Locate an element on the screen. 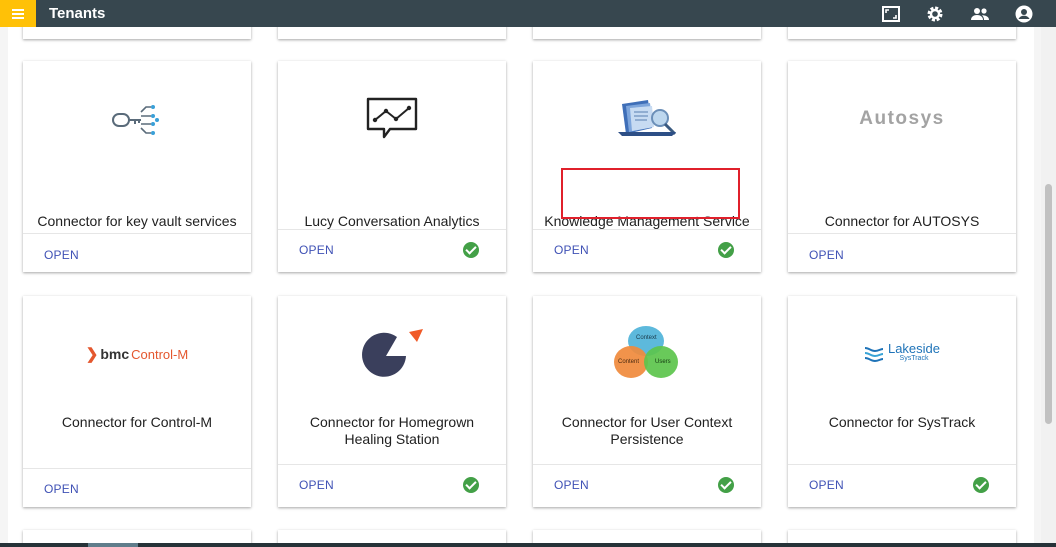  folders-magnifier-icon is located at coordinates (647, 118).